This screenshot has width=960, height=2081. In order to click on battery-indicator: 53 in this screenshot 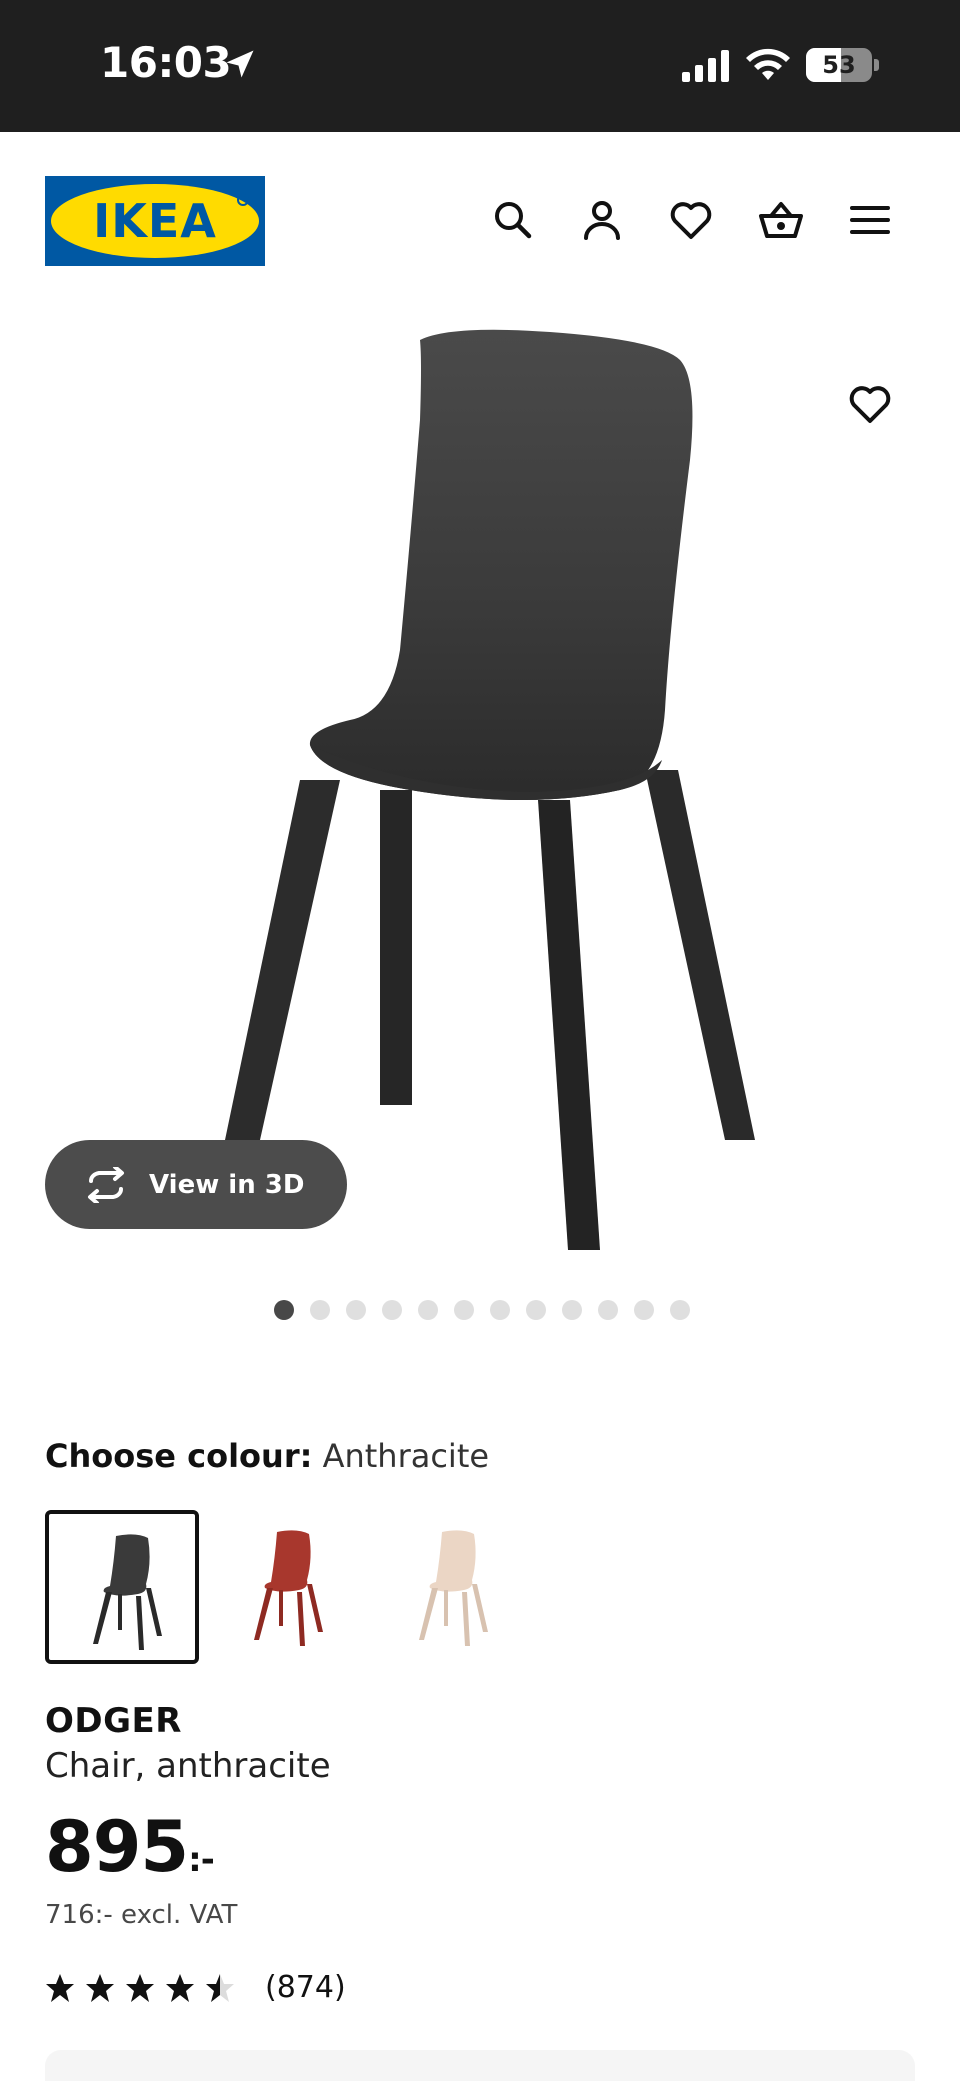, I will do `click(842, 65)`.